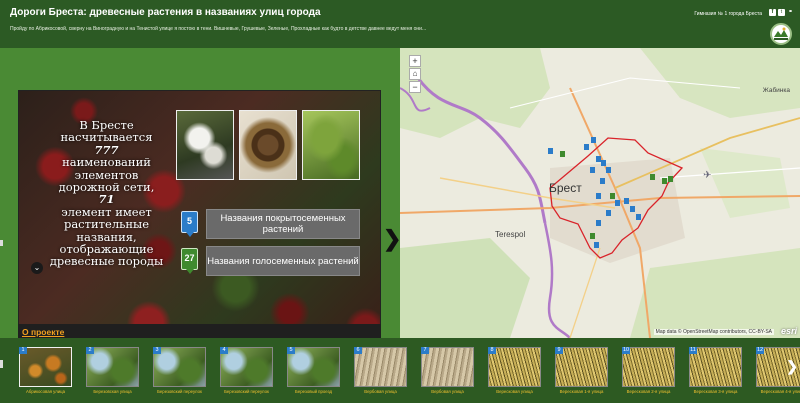 This screenshot has height=403, width=800. What do you see at coordinates (780, 391) in the screenshot?
I see `thumbnail-label: Вересковая 4-я улица` at bounding box center [780, 391].